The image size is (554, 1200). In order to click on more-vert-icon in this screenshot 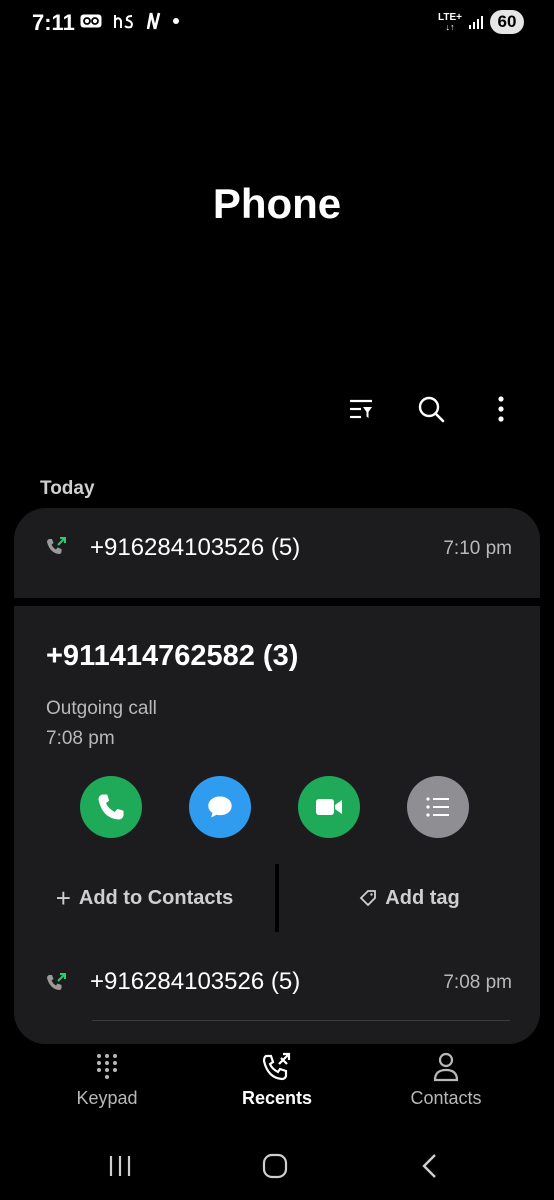, I will do `click(501, 409)`.